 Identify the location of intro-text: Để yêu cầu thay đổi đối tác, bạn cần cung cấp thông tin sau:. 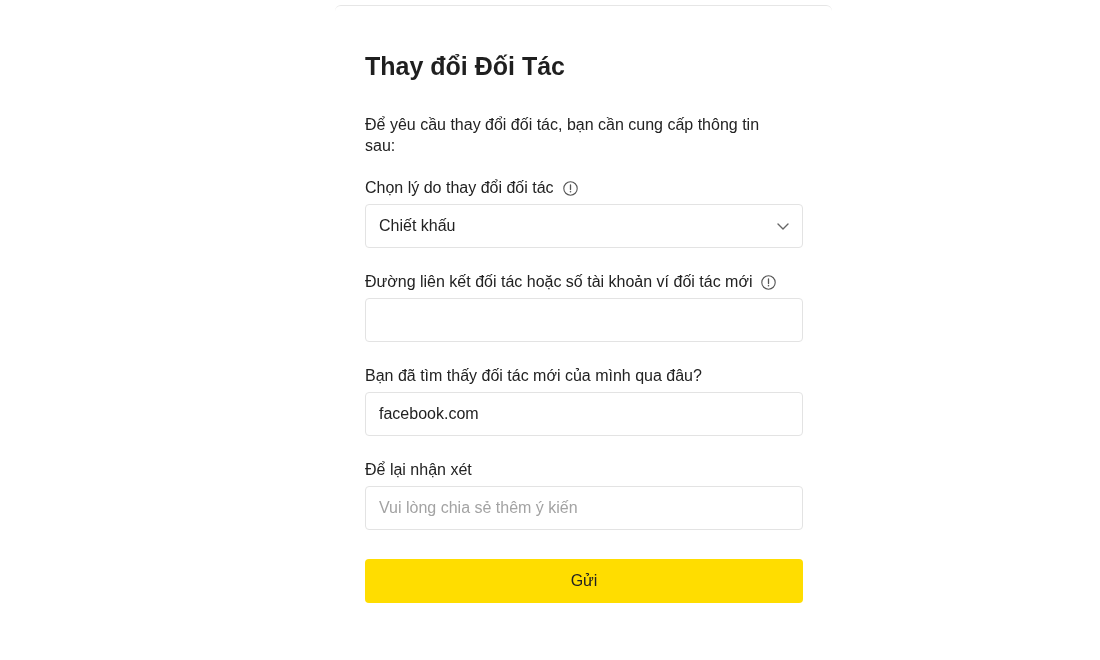
(563, 135).